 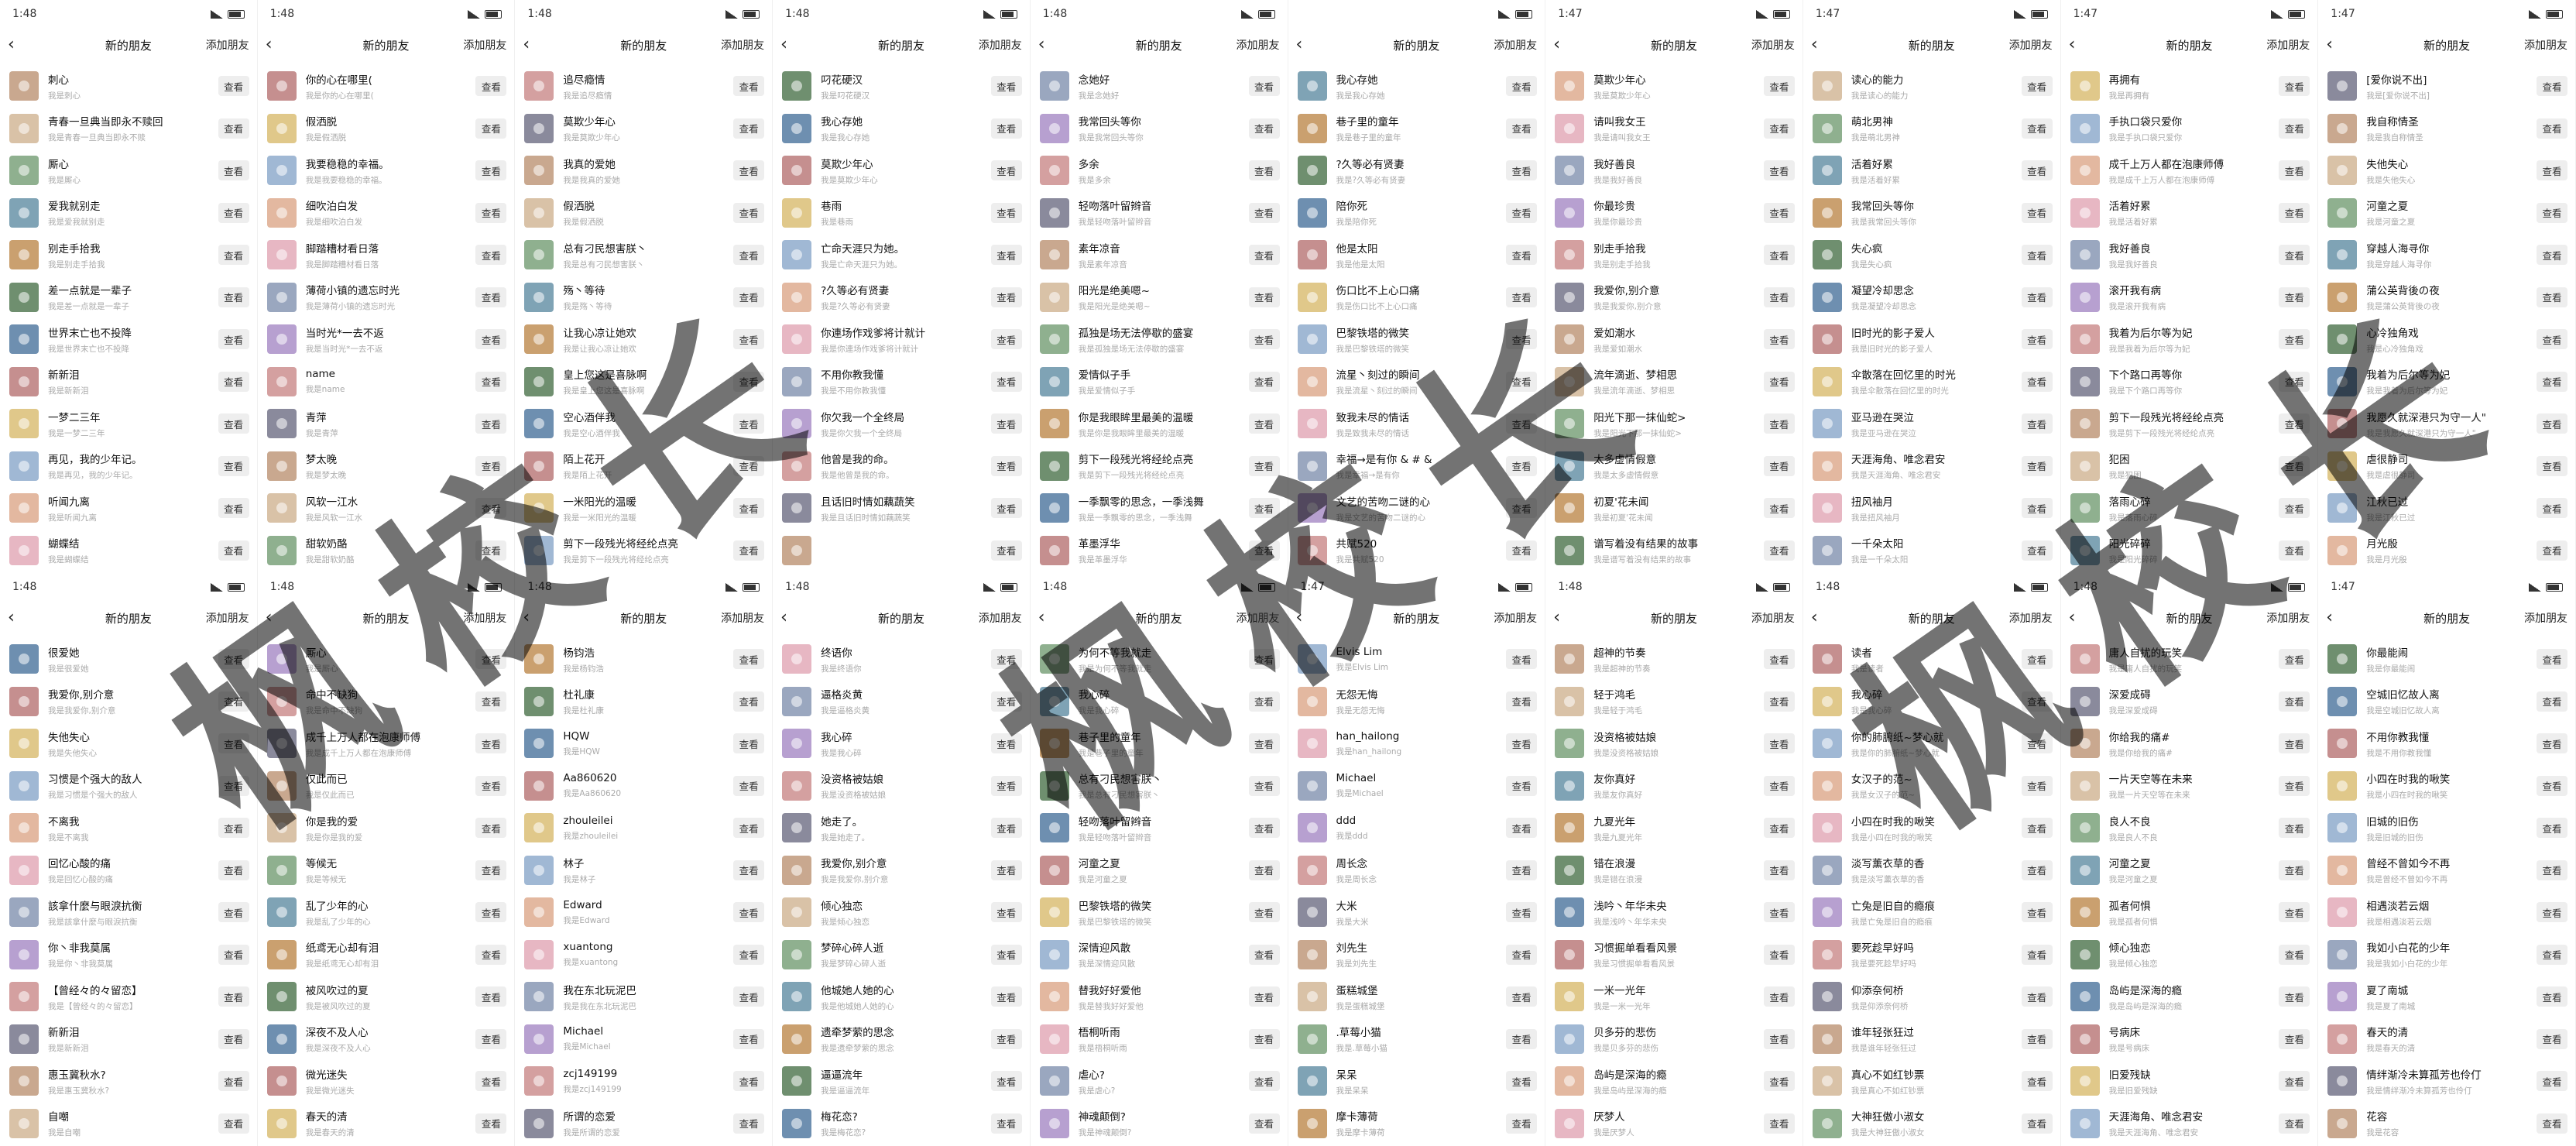 What do you see at coordinates (128, 1124) in the screenshot?
I see `friend-row: 自嘲 我是自嘲 查看` at bounding box center [128, 1124].